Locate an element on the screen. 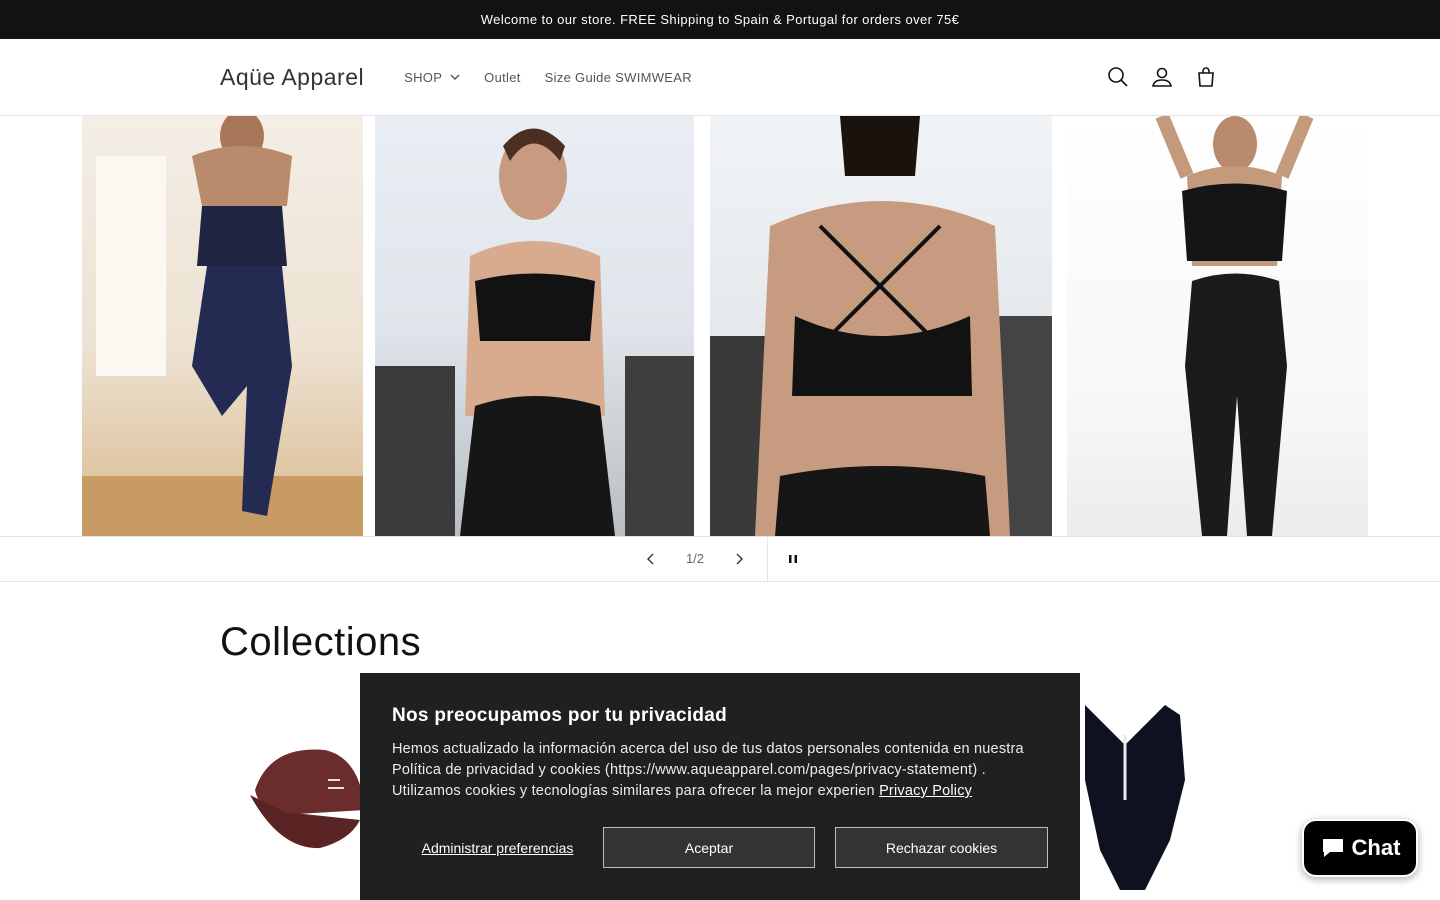  slide-image-cross-back is located at coordinates (881, 326).